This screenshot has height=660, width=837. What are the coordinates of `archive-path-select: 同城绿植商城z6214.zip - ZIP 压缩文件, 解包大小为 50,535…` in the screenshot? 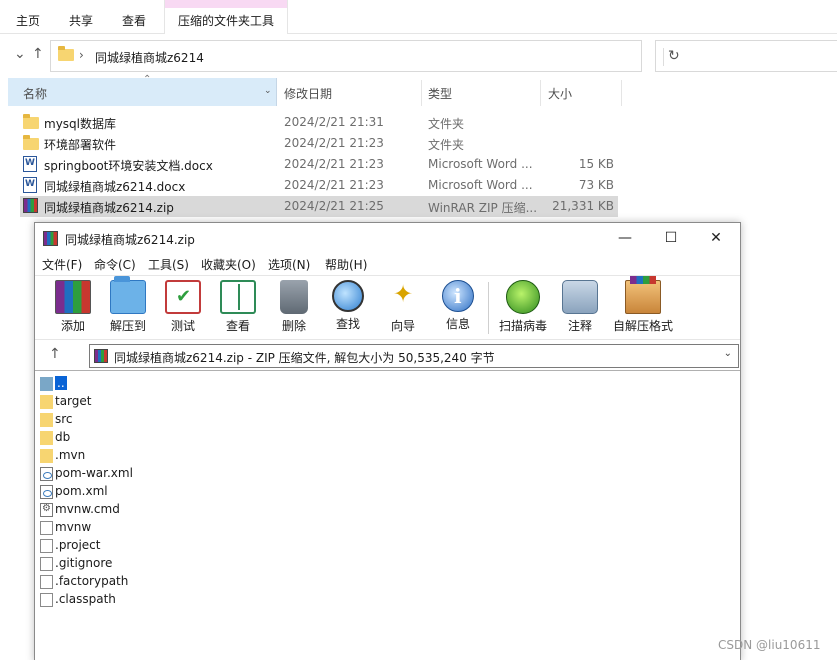 It's located at (414, 356).